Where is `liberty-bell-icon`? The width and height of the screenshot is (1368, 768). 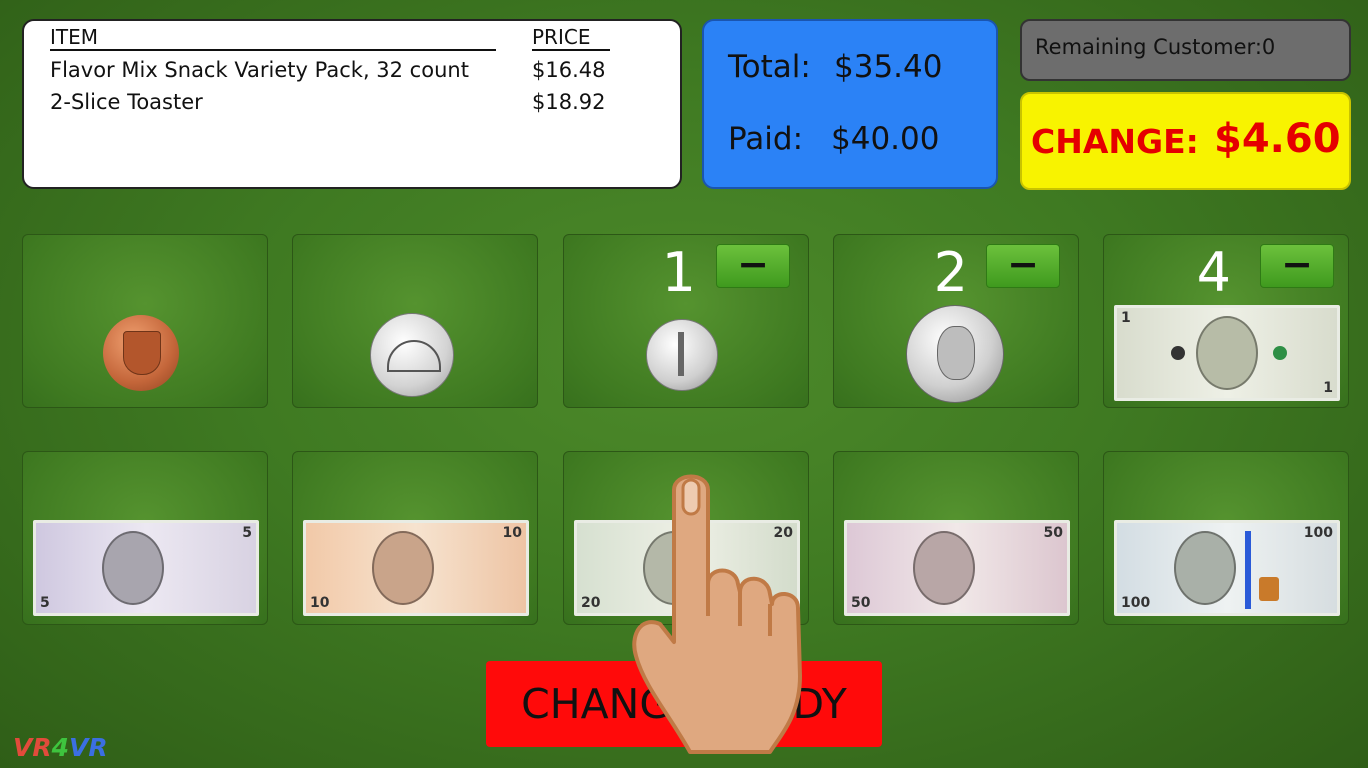
liberty-bell-icon is located at coordinates (1269, 589).